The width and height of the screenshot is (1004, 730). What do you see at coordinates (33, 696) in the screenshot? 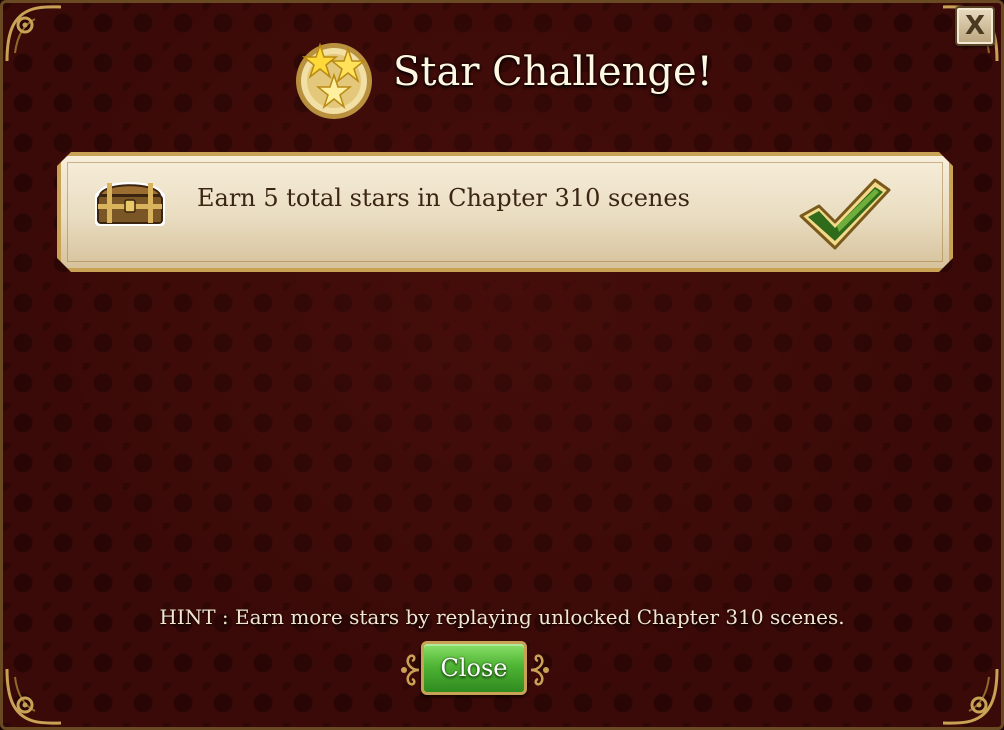
I see `corner-ornament-bottom-left` at bounding box center [33, 696].